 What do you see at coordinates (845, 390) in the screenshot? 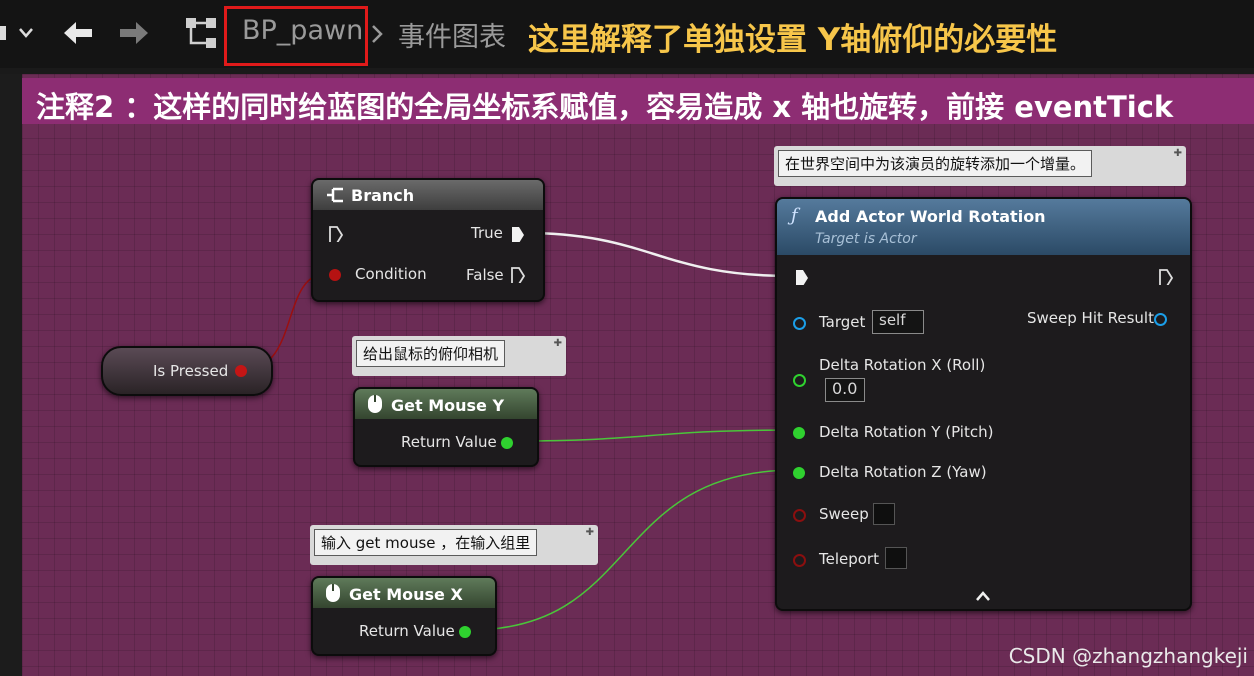
I see `delta-x-input: 0.0` at bounding box center [845, 390].